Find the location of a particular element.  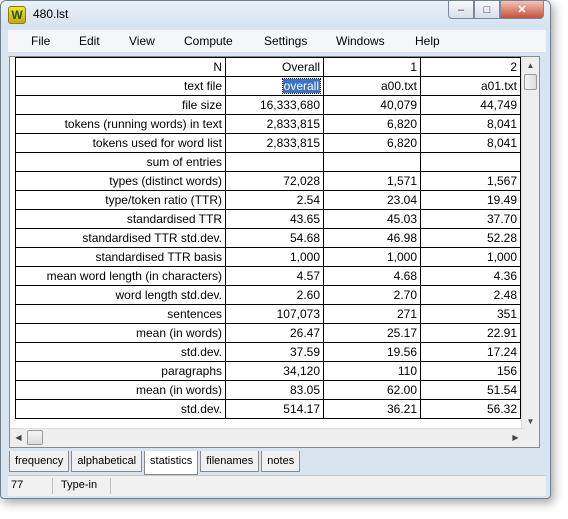

tab-frequency: frequency is located at coordinates (39, 461).